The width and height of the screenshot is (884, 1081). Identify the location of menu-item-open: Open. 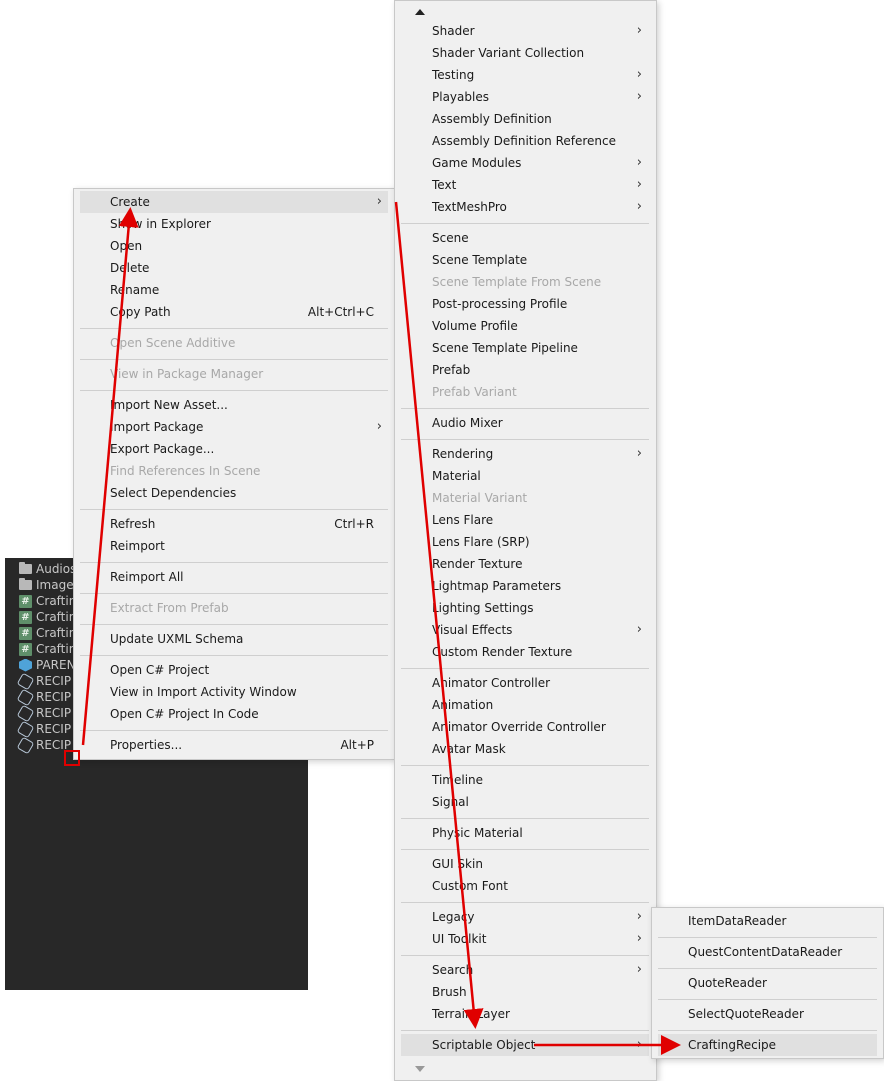
(249, 246).